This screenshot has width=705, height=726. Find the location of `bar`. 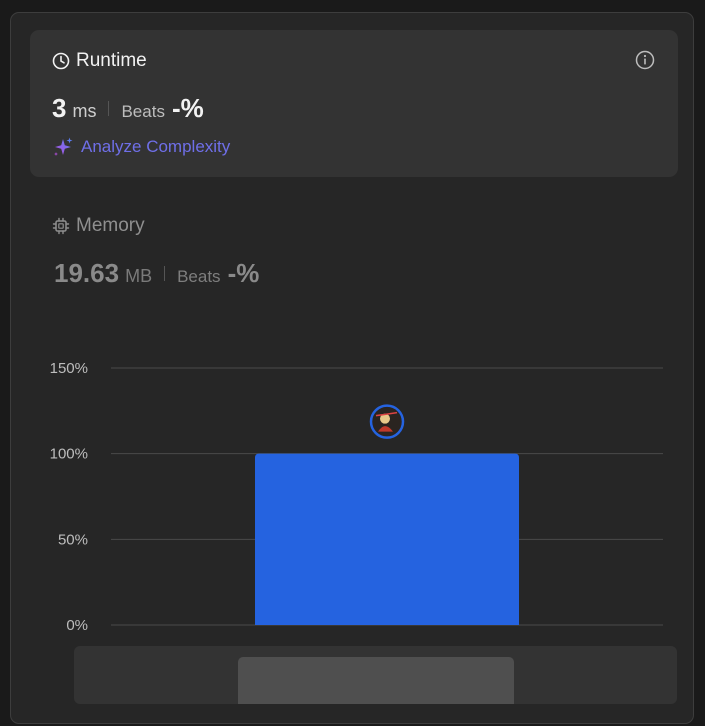

bar is located at coordinates (387, 539).